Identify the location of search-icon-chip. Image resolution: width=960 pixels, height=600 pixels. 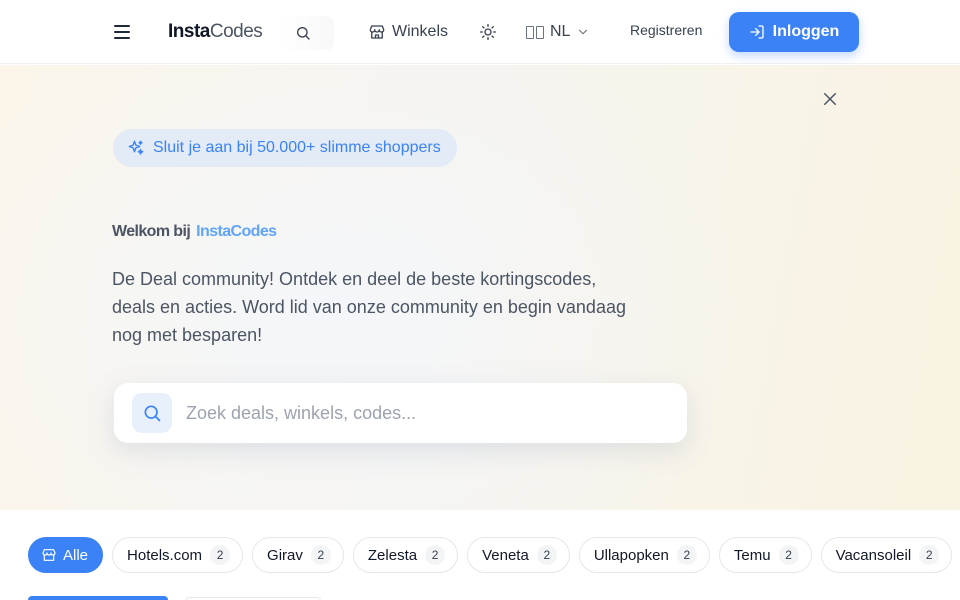
(152, 413).